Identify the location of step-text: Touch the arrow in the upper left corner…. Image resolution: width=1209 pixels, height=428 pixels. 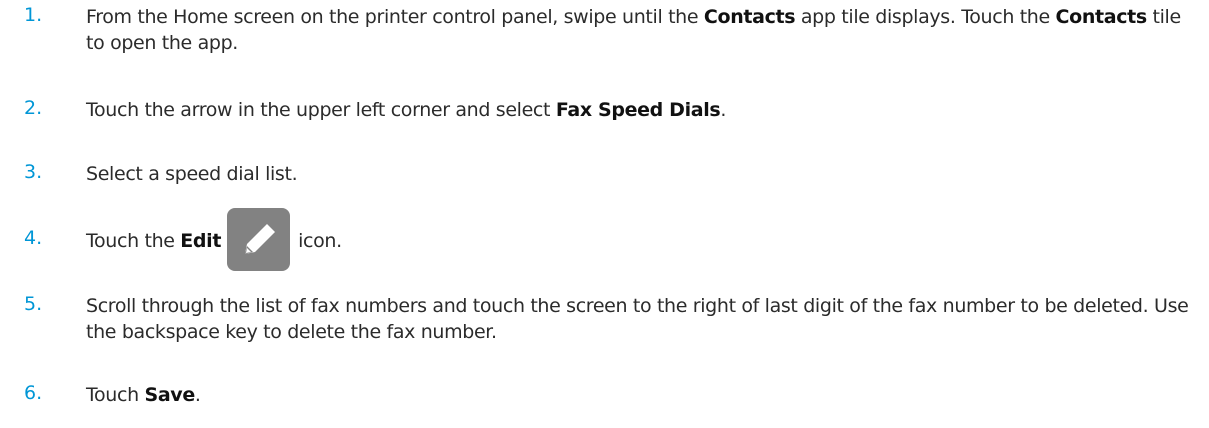
(641, 110).